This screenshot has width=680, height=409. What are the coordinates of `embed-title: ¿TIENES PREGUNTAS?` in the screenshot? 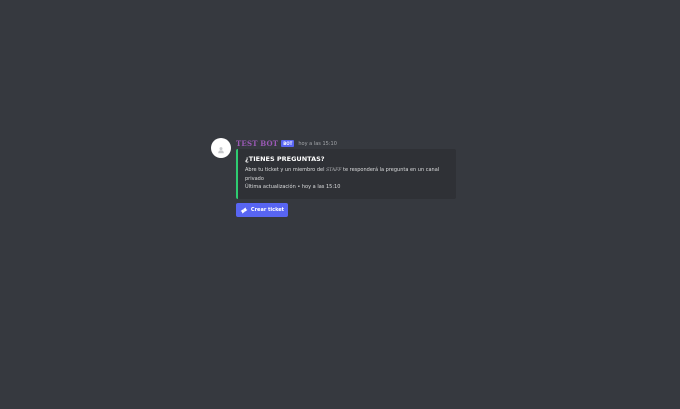 It's located at (285, 159).